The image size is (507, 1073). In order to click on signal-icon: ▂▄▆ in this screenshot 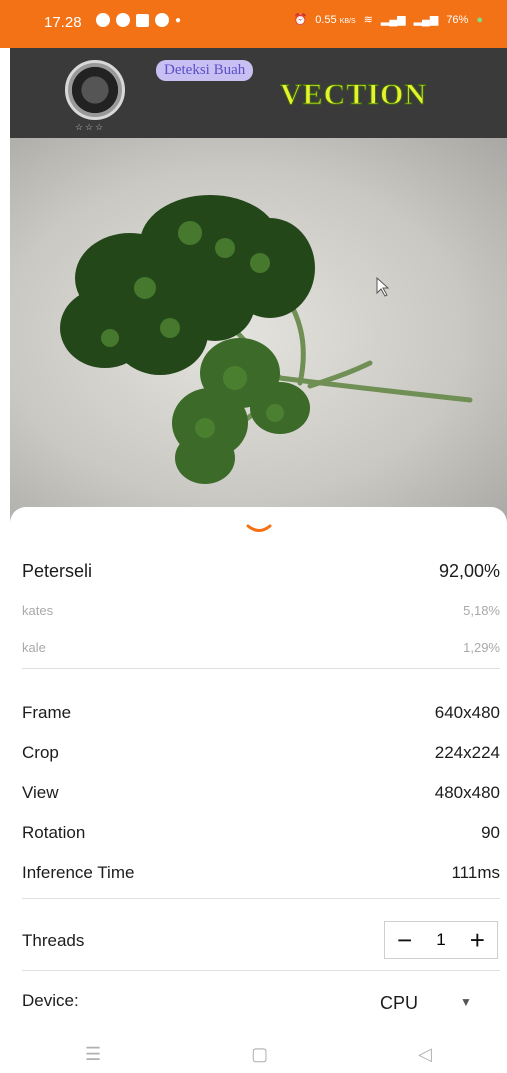, I will do `click(393, 20)`.